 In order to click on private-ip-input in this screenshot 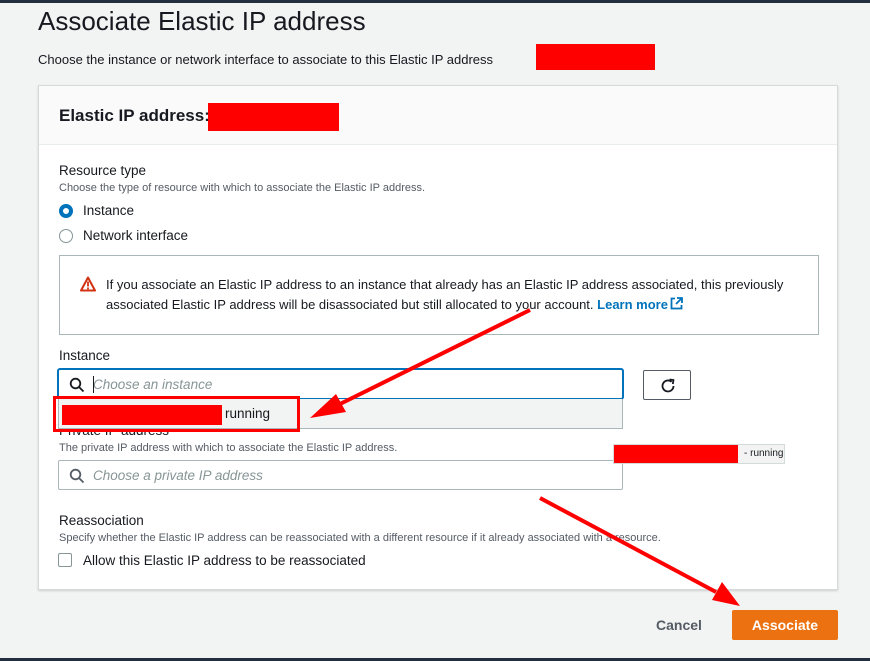, I will do `click(343, 475)`.